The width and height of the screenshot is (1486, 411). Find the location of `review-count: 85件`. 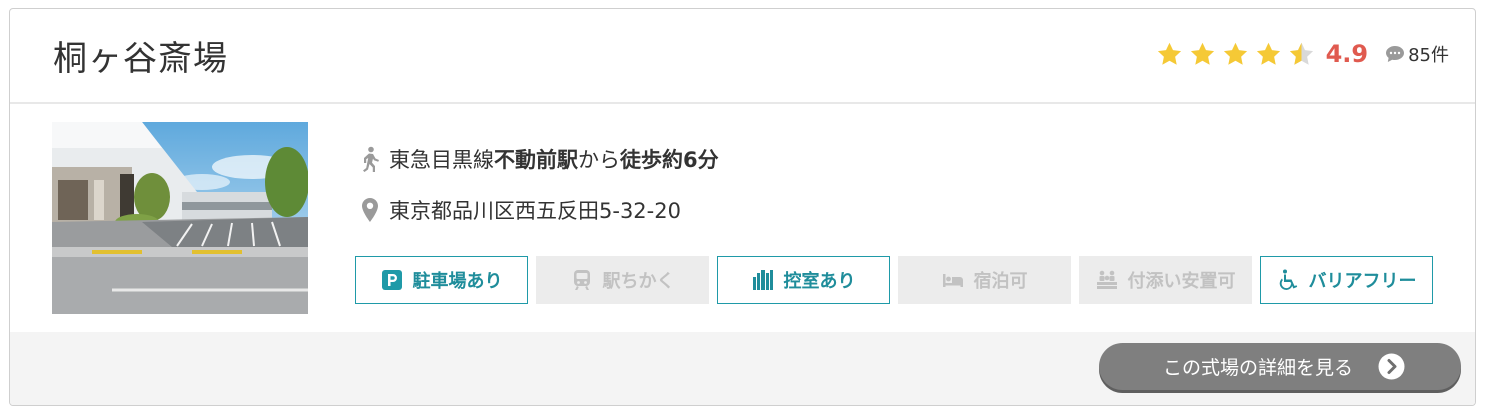

review-count: 85件 is located at coordinates (1428, 55).